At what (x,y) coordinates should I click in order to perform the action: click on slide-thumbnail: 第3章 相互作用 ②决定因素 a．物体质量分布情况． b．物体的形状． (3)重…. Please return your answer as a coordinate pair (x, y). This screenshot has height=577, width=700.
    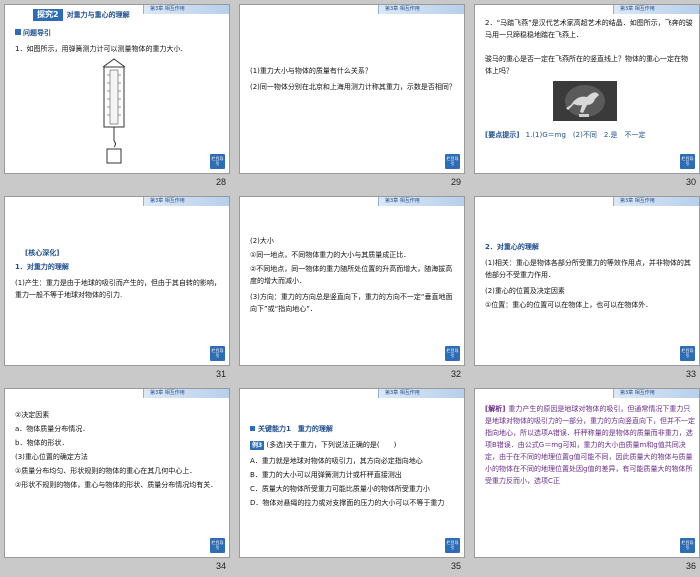
    Looking at the image, I should click on (117, 481).